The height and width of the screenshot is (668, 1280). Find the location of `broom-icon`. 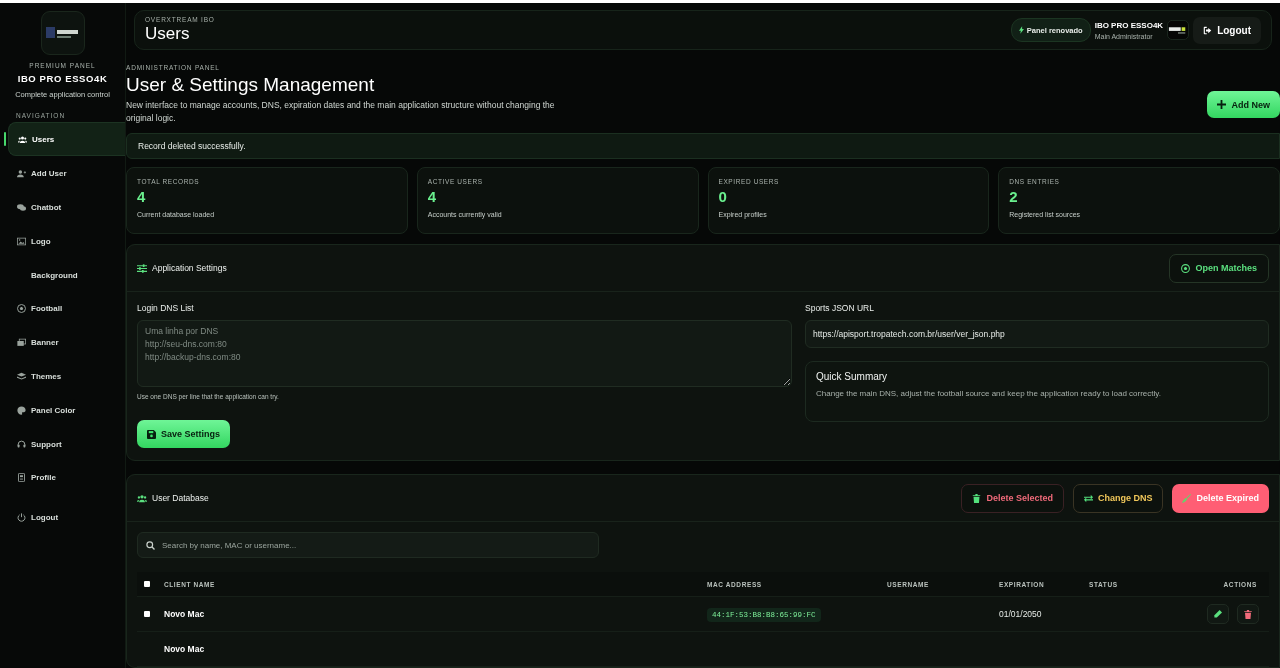

broom-icon is located at coordinates (1187, 498).